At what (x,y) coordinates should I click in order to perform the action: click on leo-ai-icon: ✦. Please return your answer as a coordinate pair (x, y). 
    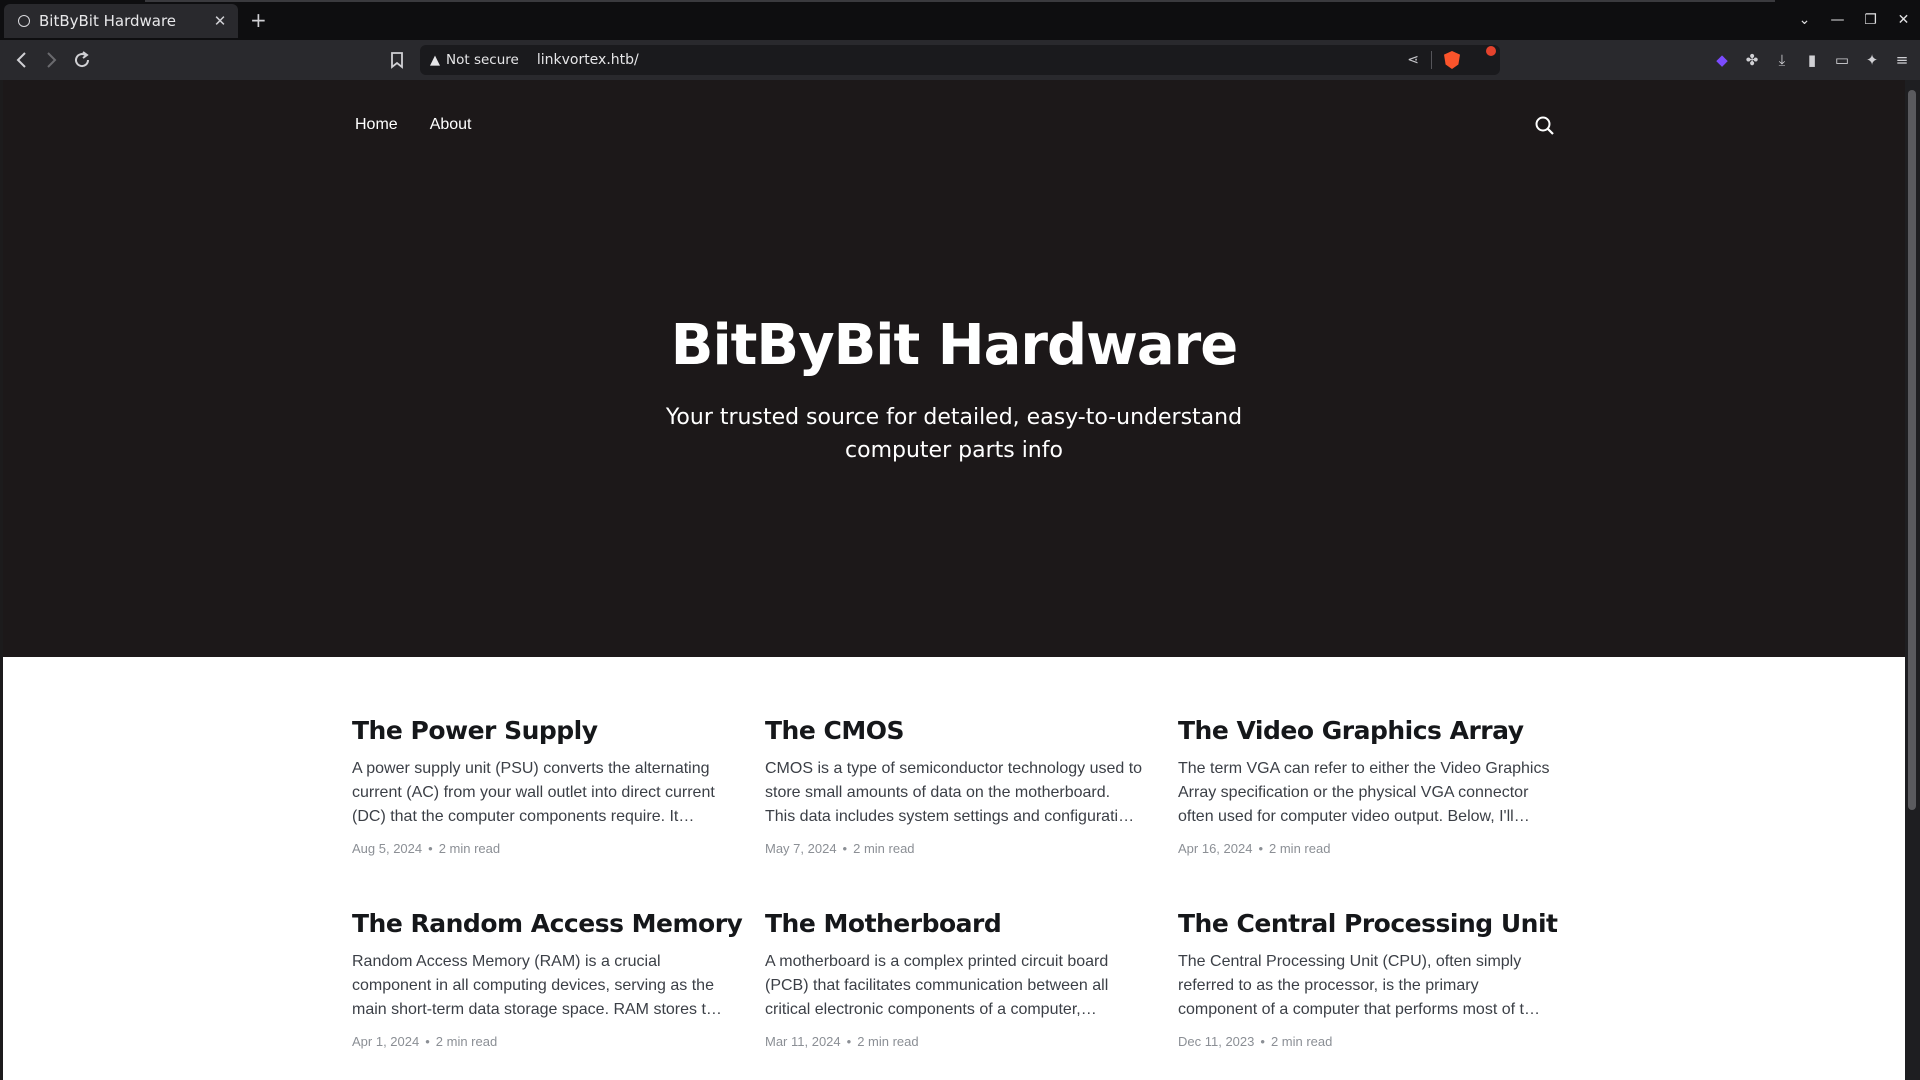
    Looking at the image, I should click on (1872, 60).